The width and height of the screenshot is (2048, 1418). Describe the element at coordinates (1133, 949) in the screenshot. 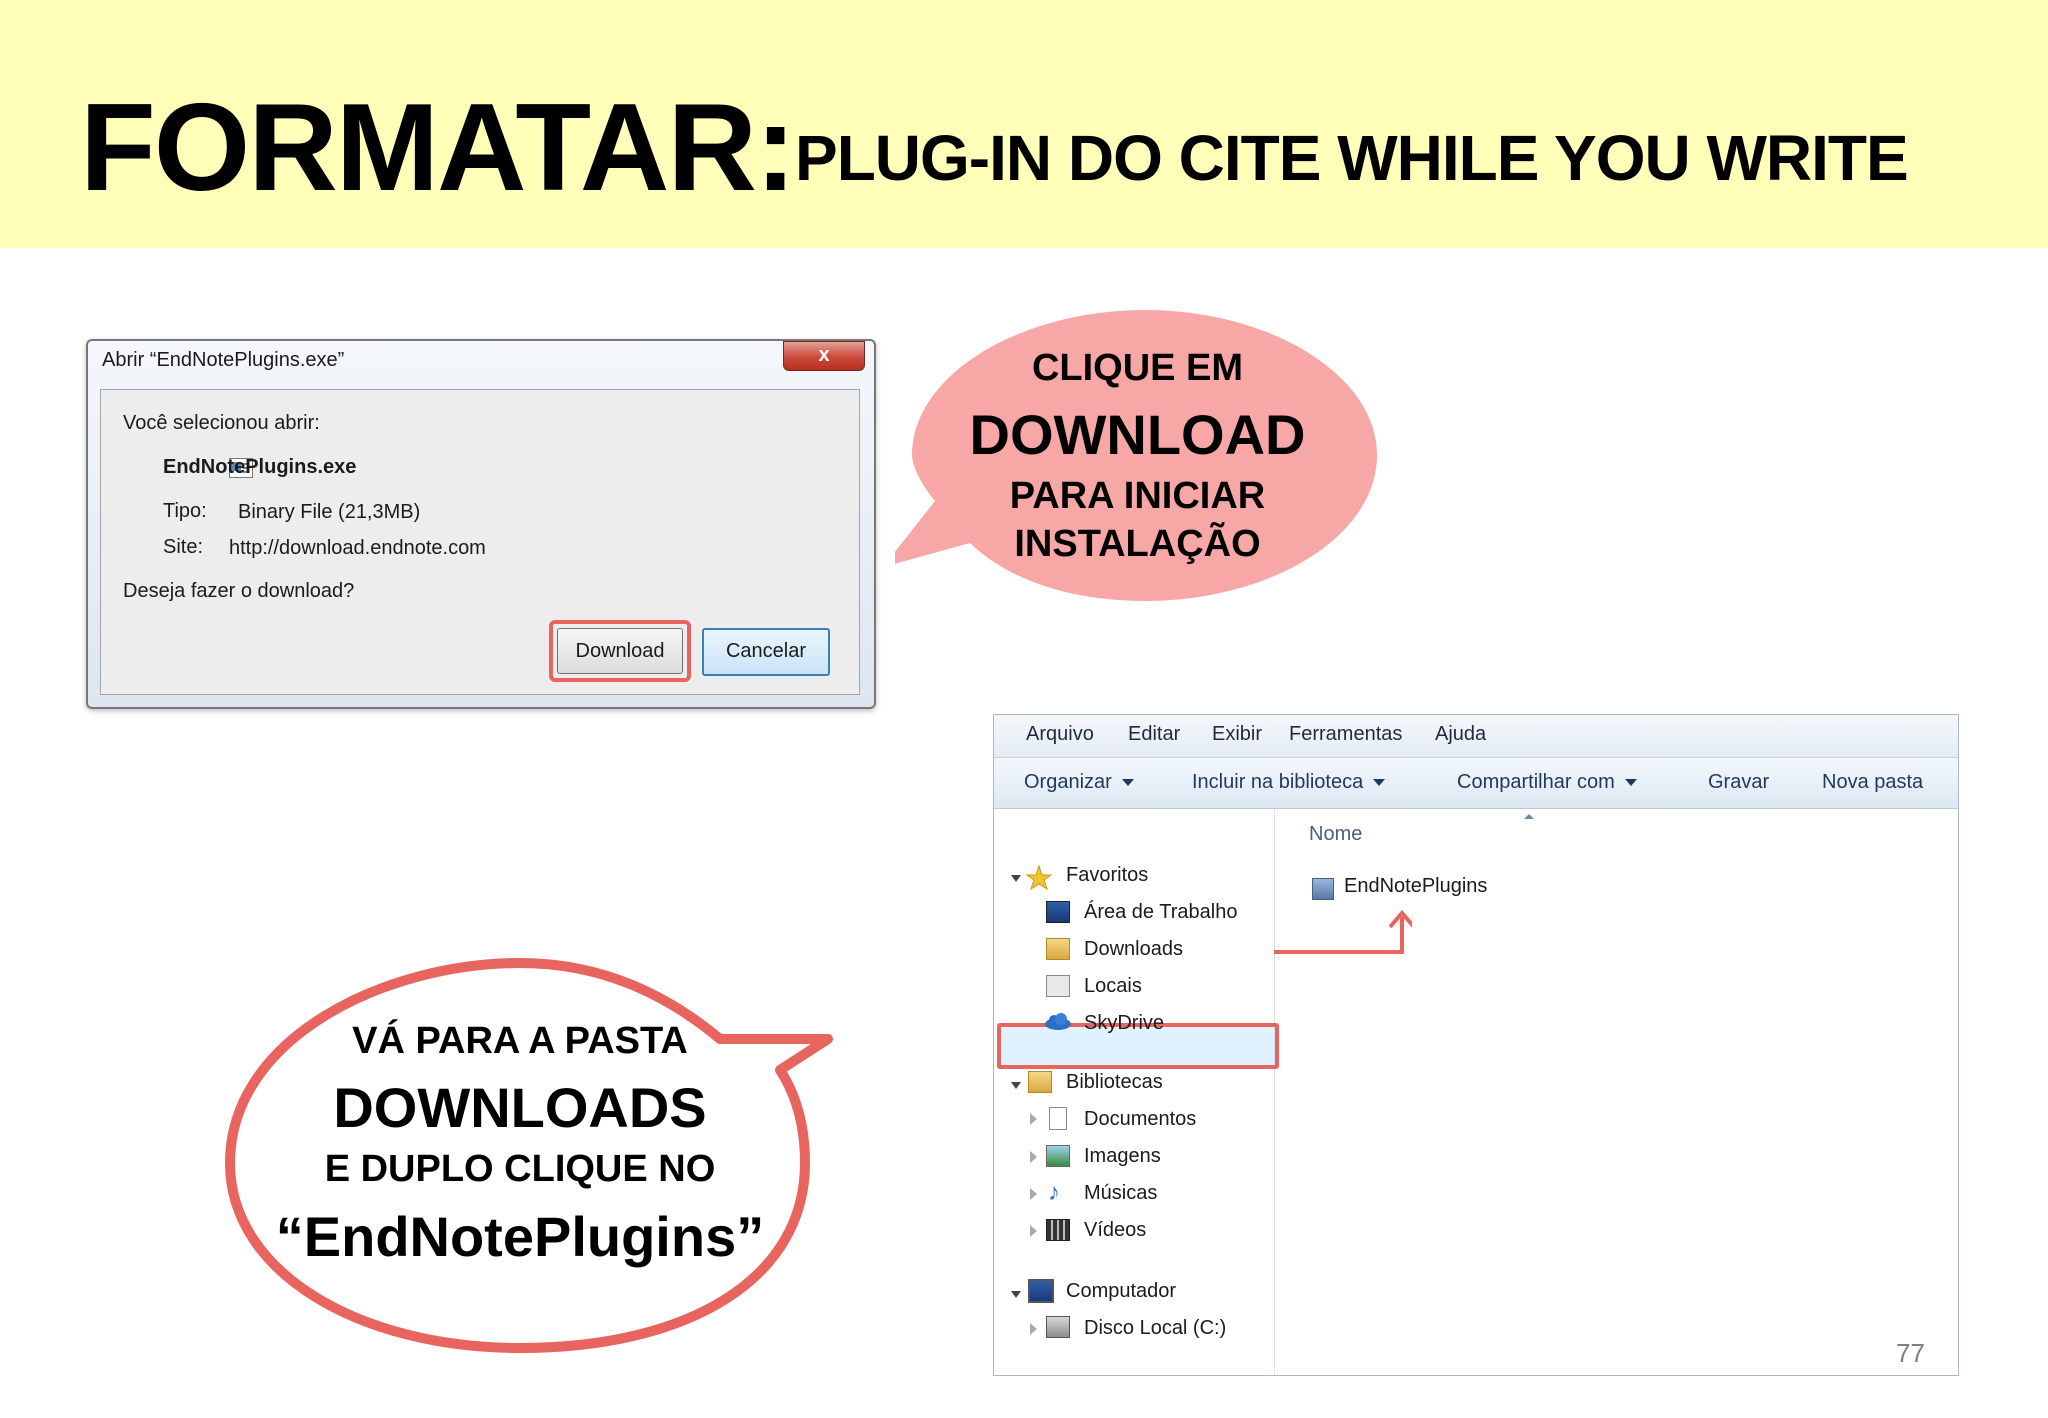

I see `nav-downloads: Downloads` at that location.